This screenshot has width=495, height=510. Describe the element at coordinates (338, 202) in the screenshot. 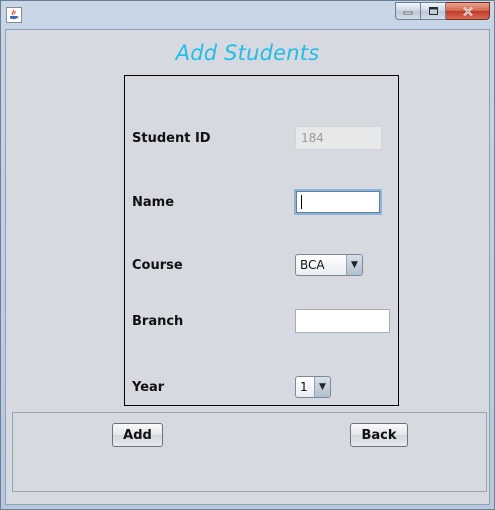

I see `name-field` at that location.